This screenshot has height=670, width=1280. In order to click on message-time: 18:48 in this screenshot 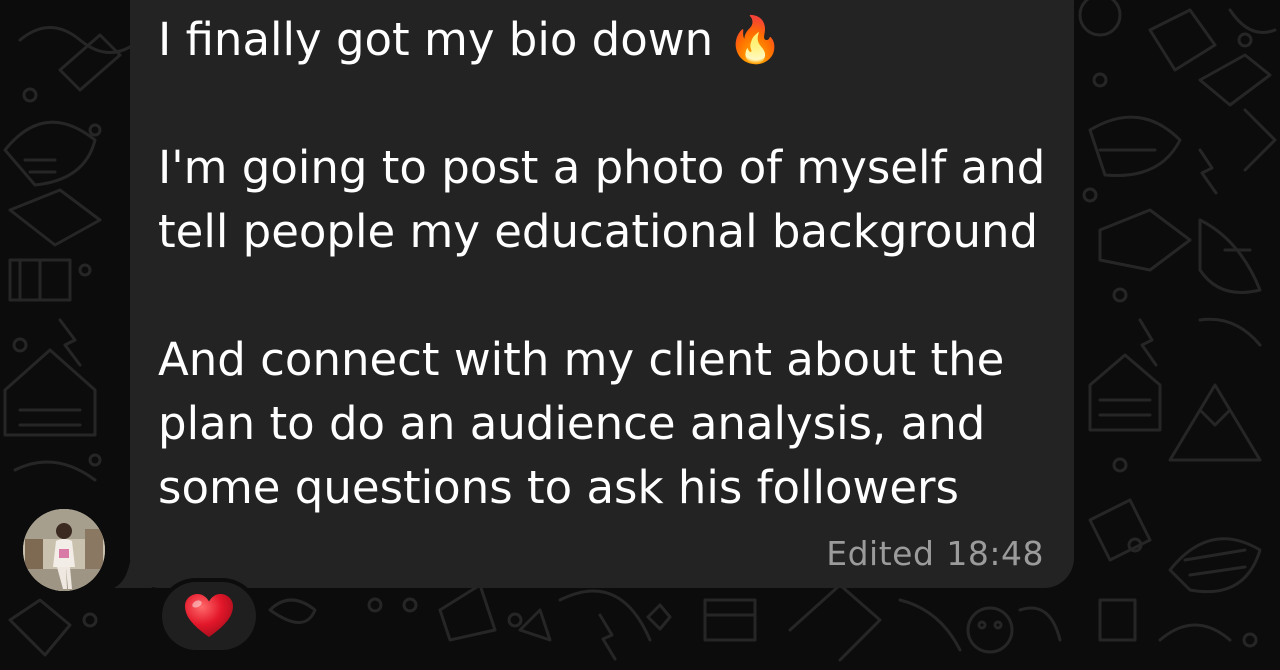, I will do `click(995, 553)`.